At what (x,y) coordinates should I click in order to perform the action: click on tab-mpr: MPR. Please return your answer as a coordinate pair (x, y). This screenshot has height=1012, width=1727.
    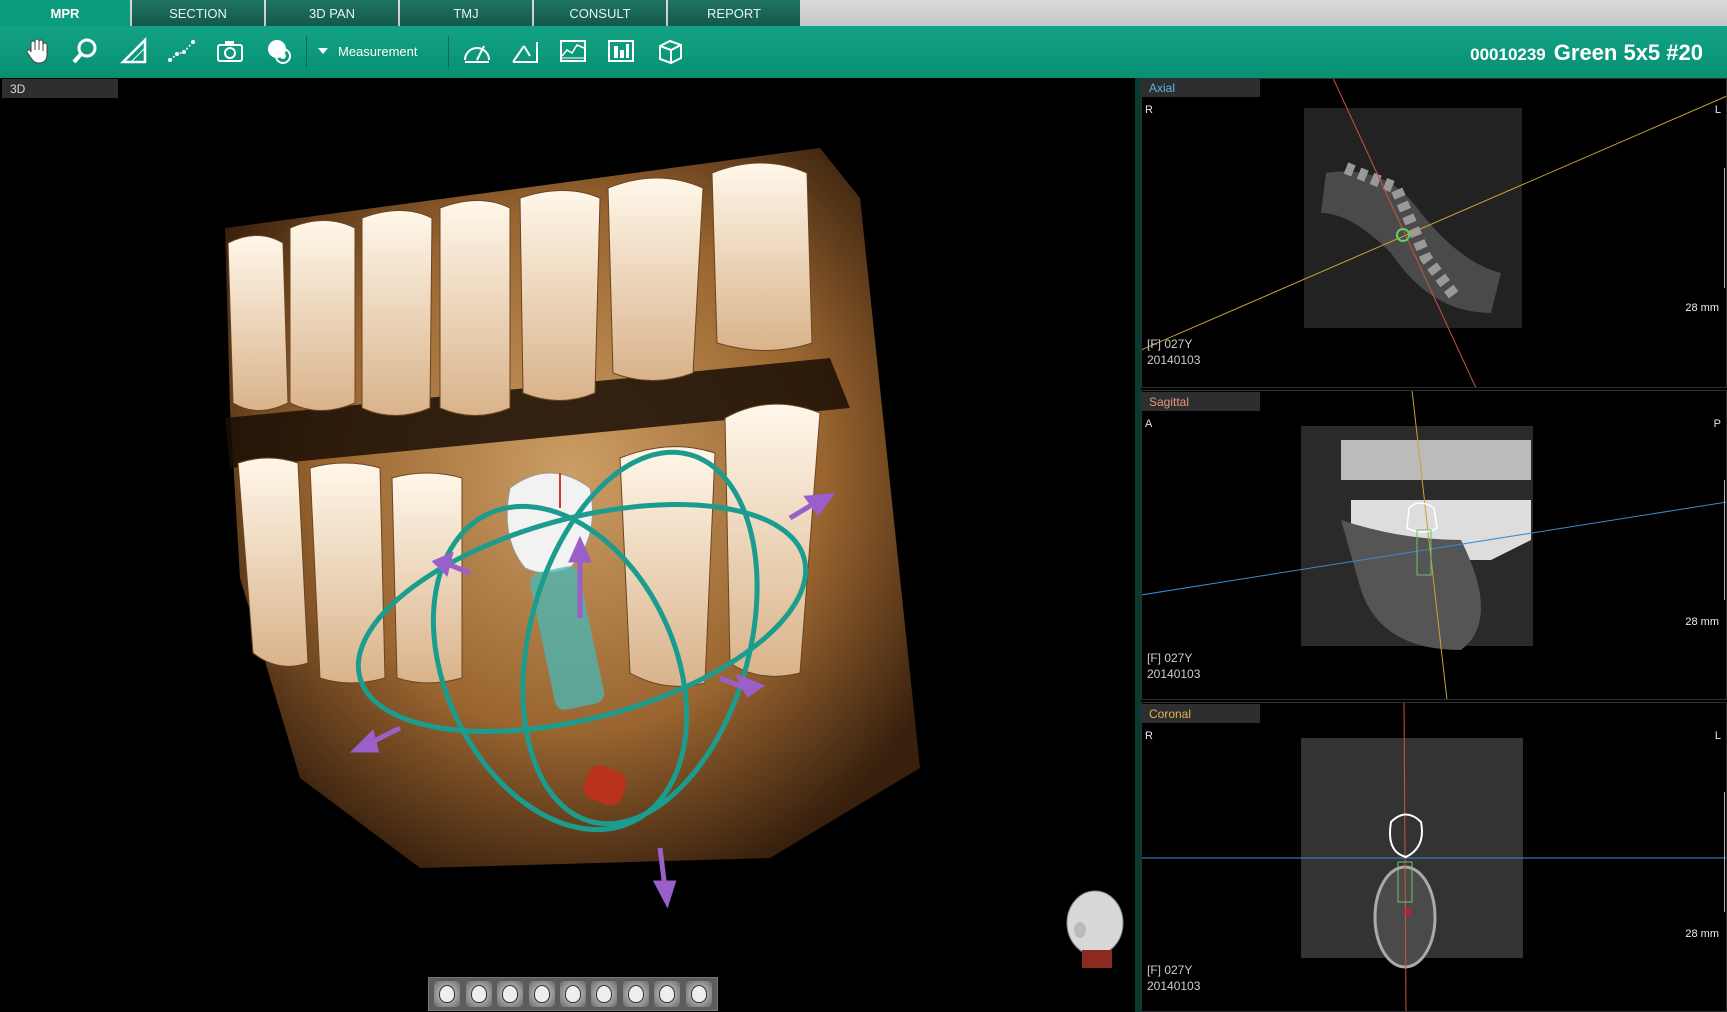
    Looking at the image, I should click on (65, 13).